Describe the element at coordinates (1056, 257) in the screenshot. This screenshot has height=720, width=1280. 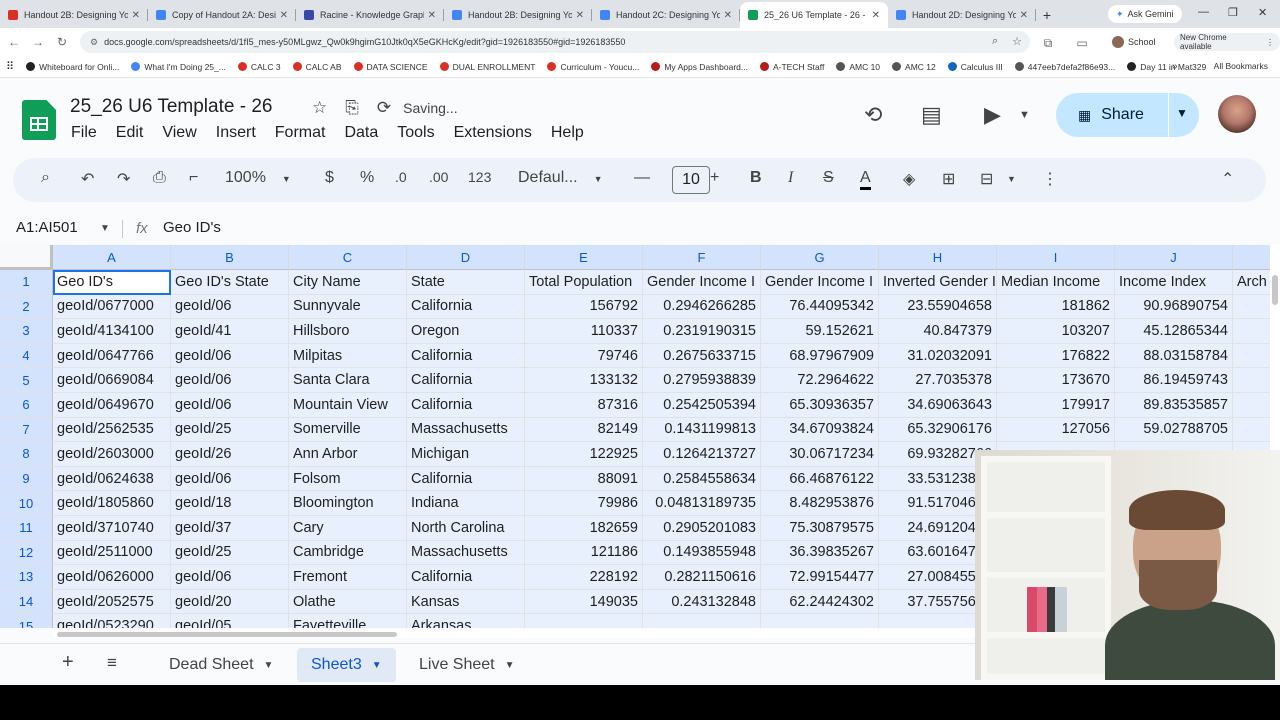
I see `column-header: I` at that location.